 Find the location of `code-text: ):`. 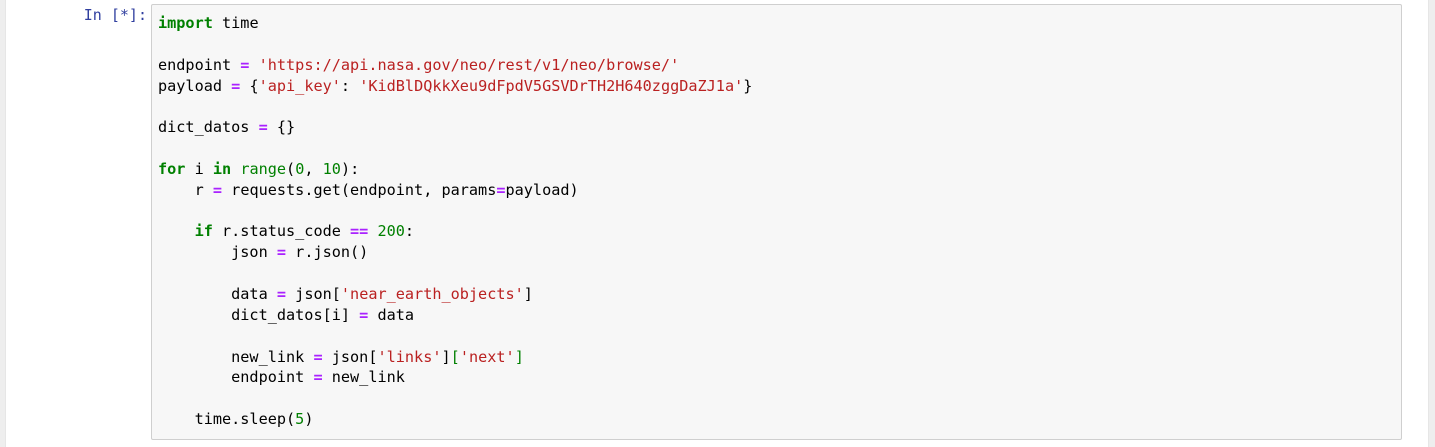

code-text: ): is located at coordinates (350, 168).